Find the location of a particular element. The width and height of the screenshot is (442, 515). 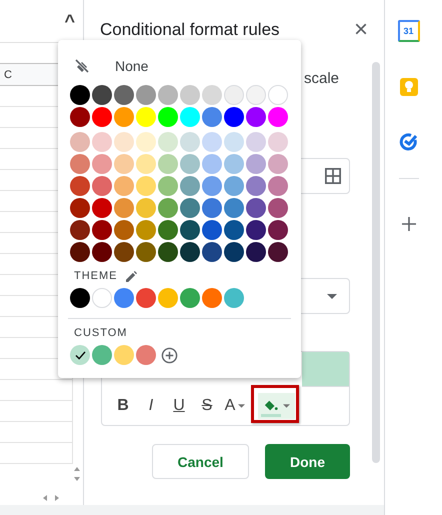

cancel-button: Cancel is located at coordinates (200, 461).